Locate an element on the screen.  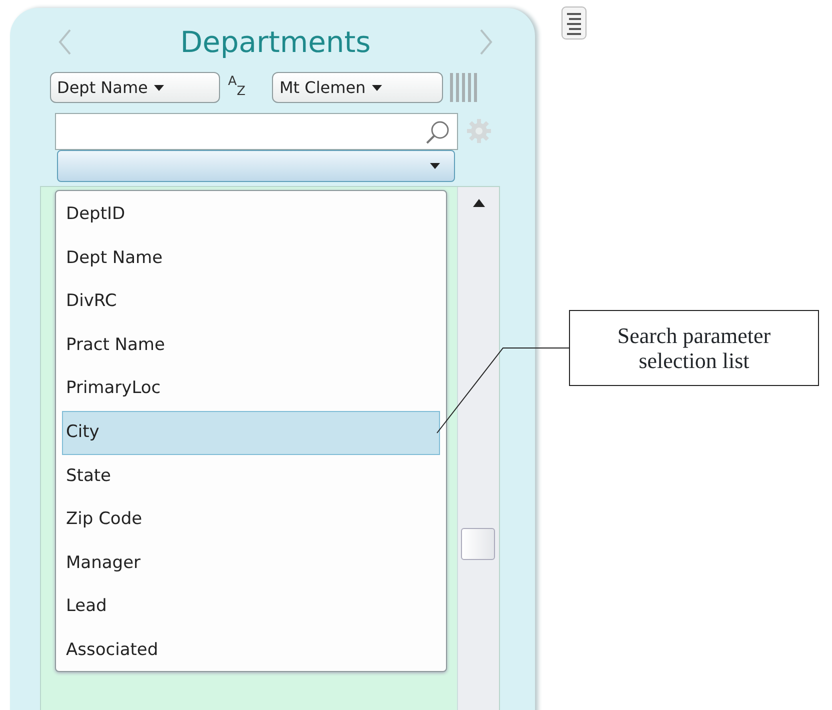
list-option: Manager is located at coordinates (251, 564).